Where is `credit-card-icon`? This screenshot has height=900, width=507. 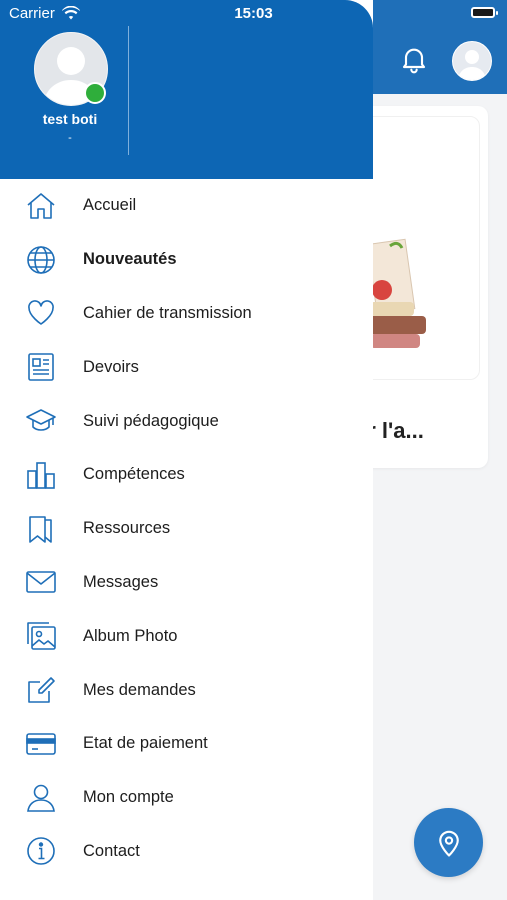
credit-card-icon is located at coordinates (41, 744).